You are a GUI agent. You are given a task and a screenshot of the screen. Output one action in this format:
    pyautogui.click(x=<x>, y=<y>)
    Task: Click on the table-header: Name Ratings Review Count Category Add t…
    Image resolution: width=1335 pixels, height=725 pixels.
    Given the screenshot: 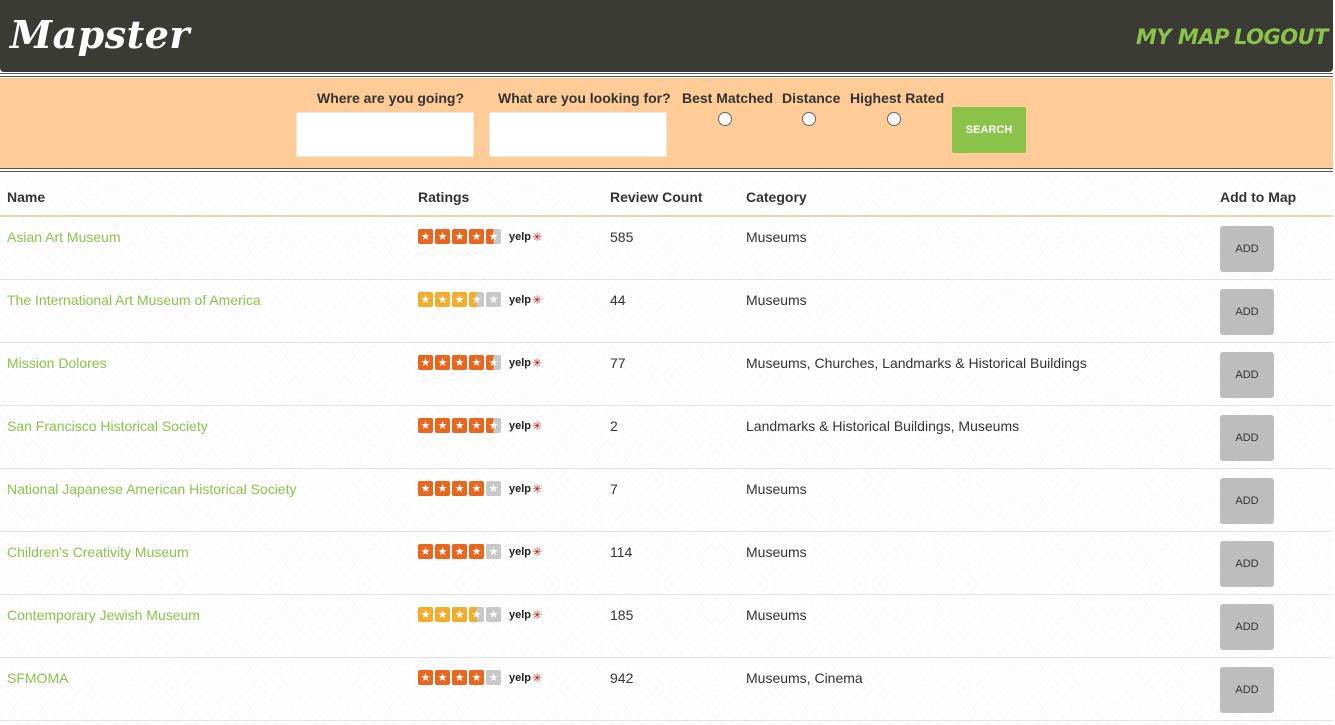 What is the action you would take?
    pyautogui.click(x=666, y=195)
    